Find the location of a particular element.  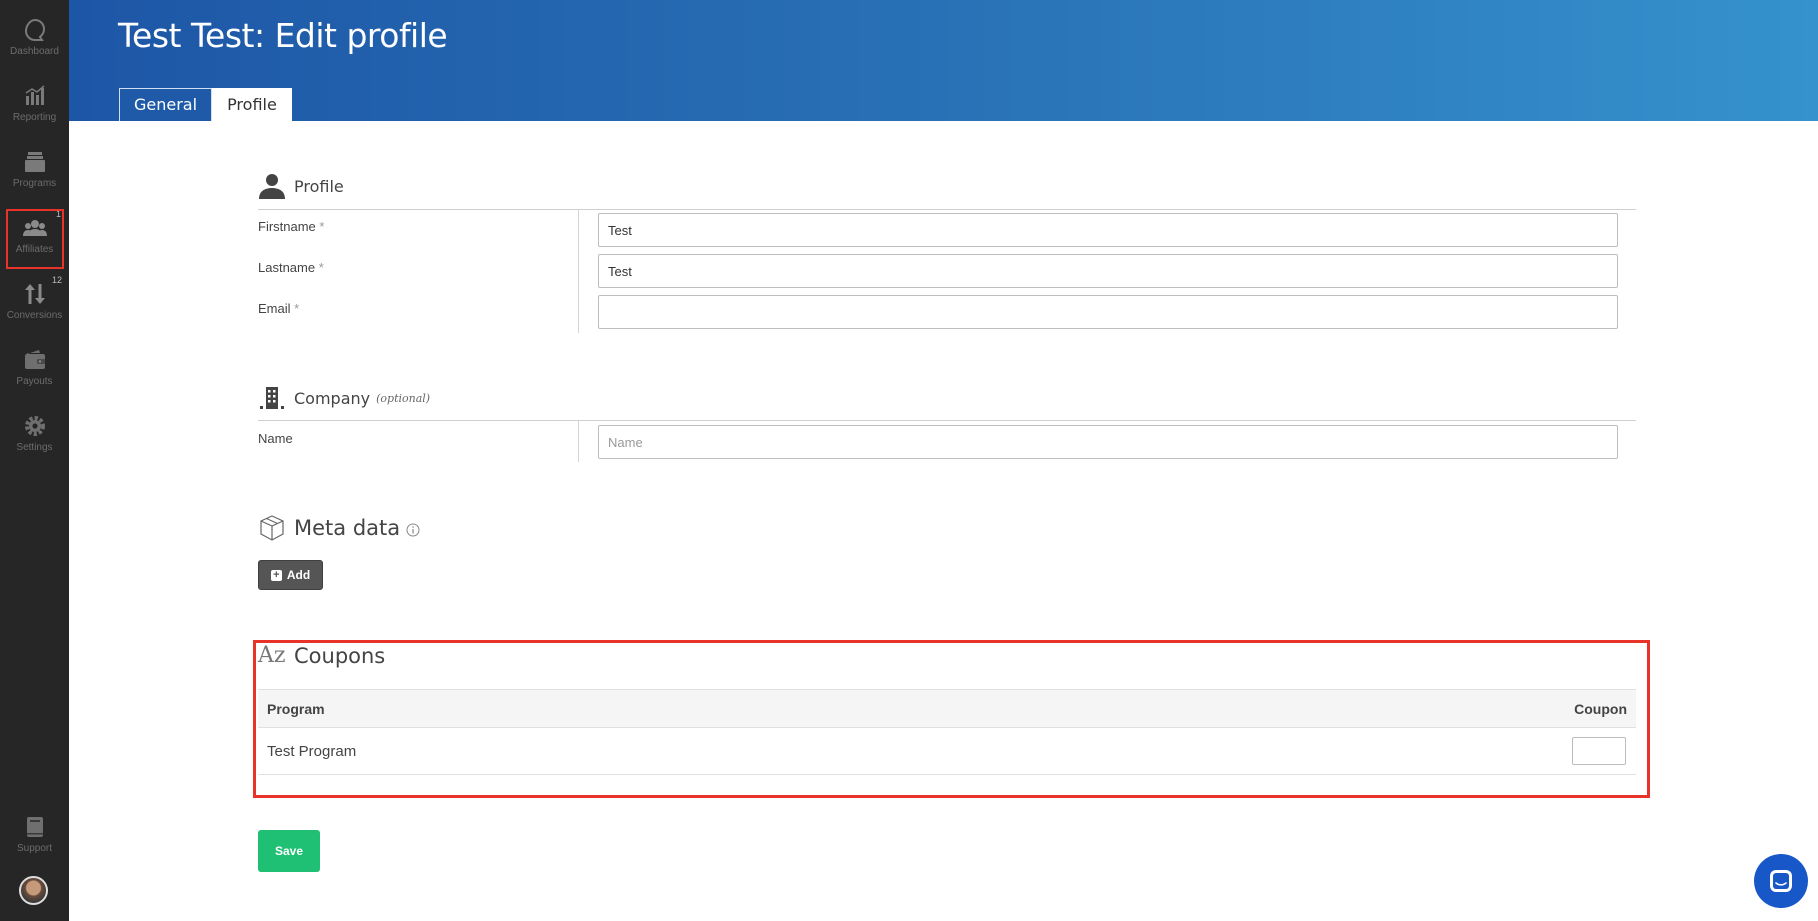

company-section-heading: Company (optional) is located at coordinates (344, 398).